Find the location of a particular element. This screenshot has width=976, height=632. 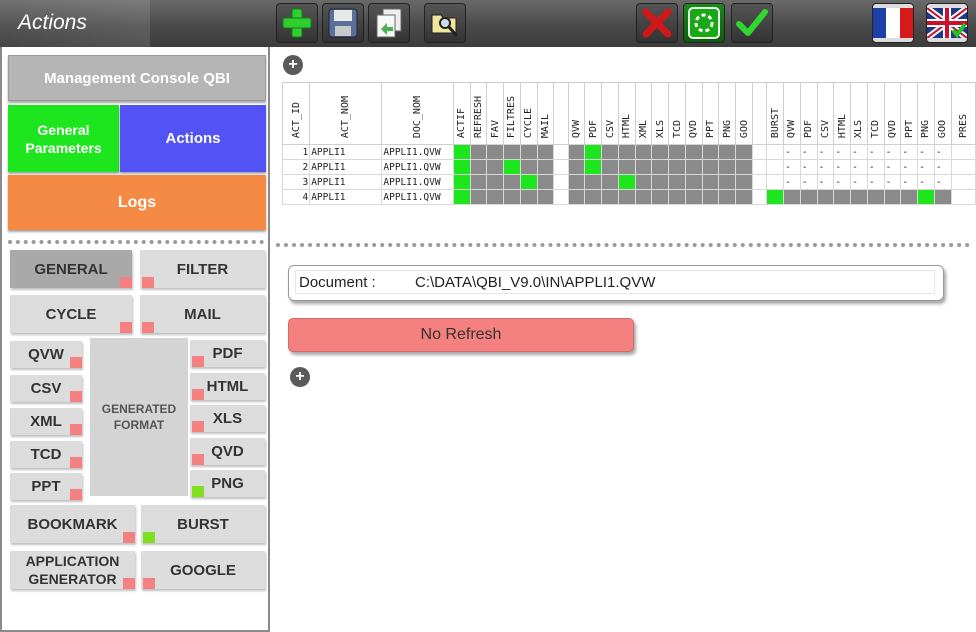

format-html-button: HTML is located at coordinates (227, 386).